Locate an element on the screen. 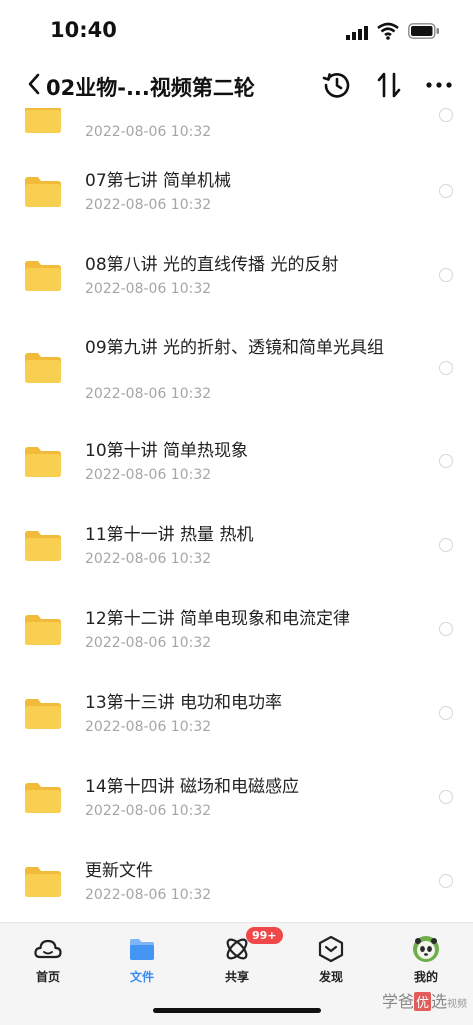 The height and width of the screenshot is (1025, 473). cellular-signal-icon is located at coordinates (357, 33).